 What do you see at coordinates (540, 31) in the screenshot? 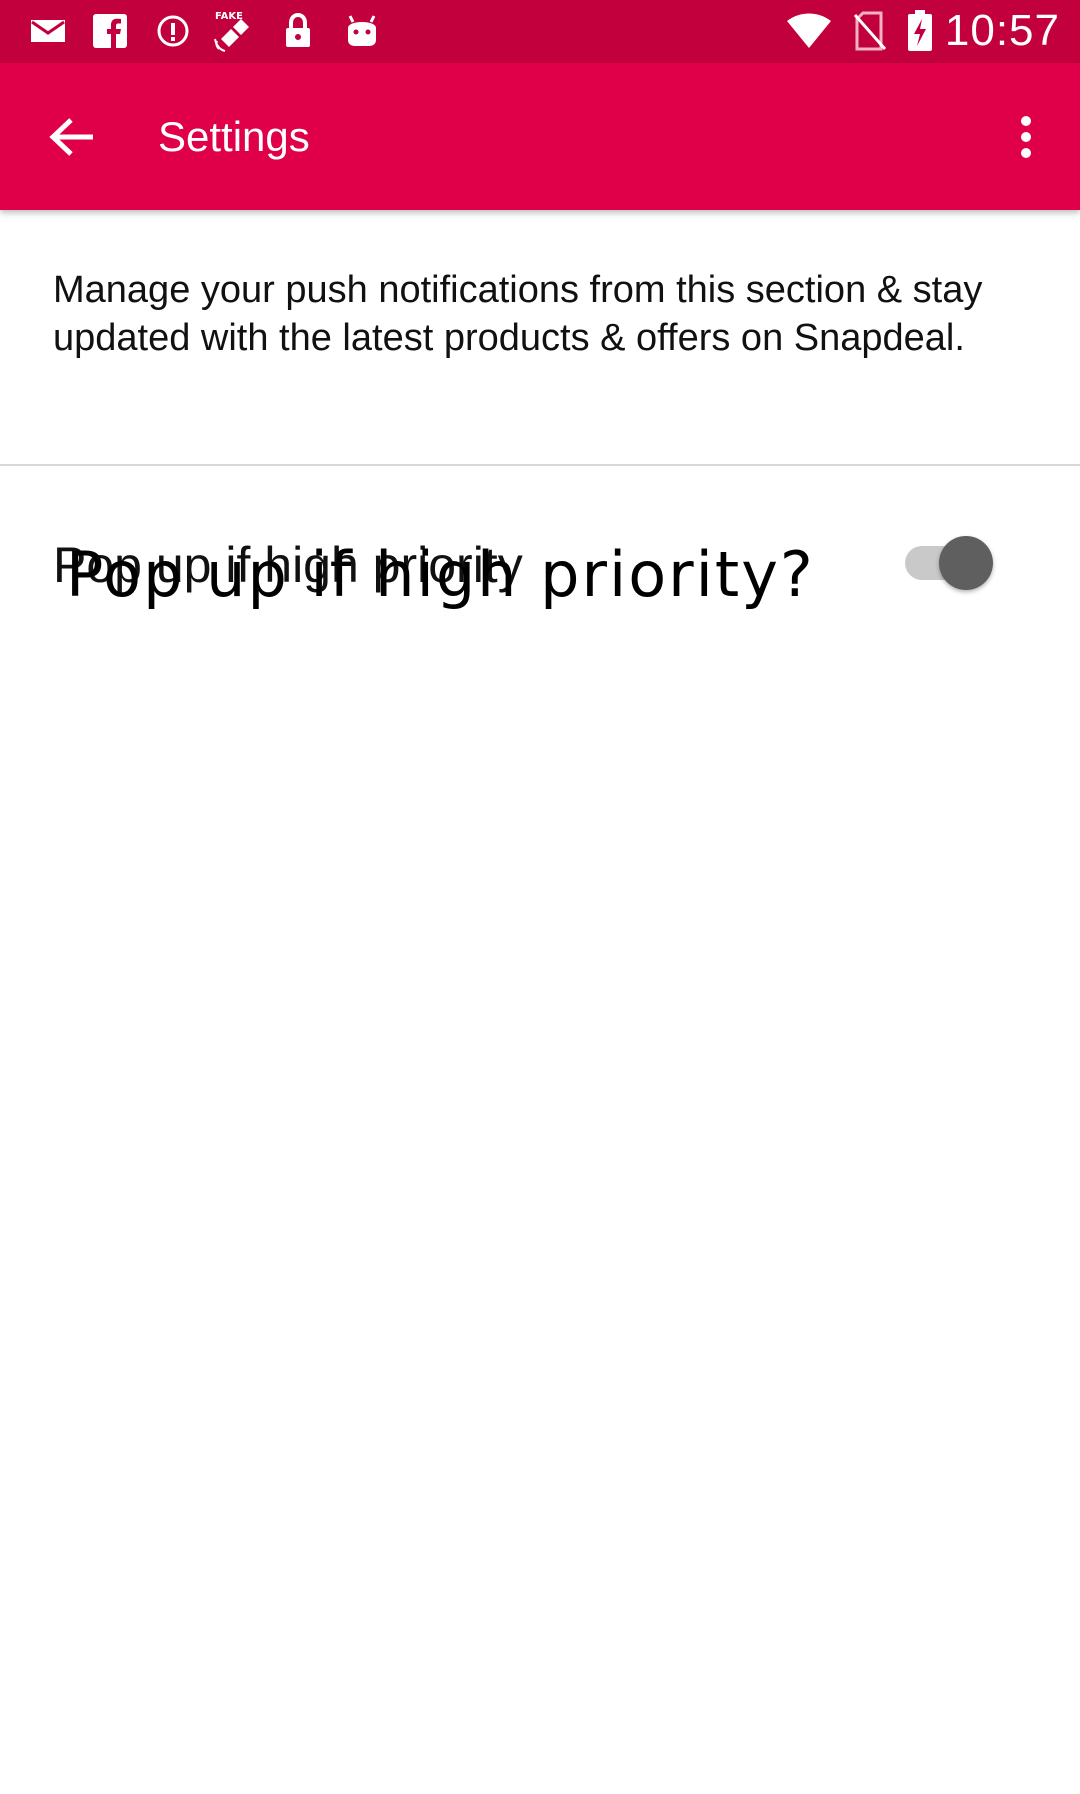
I see `status-bar: FAKE 10:57` at bounding box center [540, 31].